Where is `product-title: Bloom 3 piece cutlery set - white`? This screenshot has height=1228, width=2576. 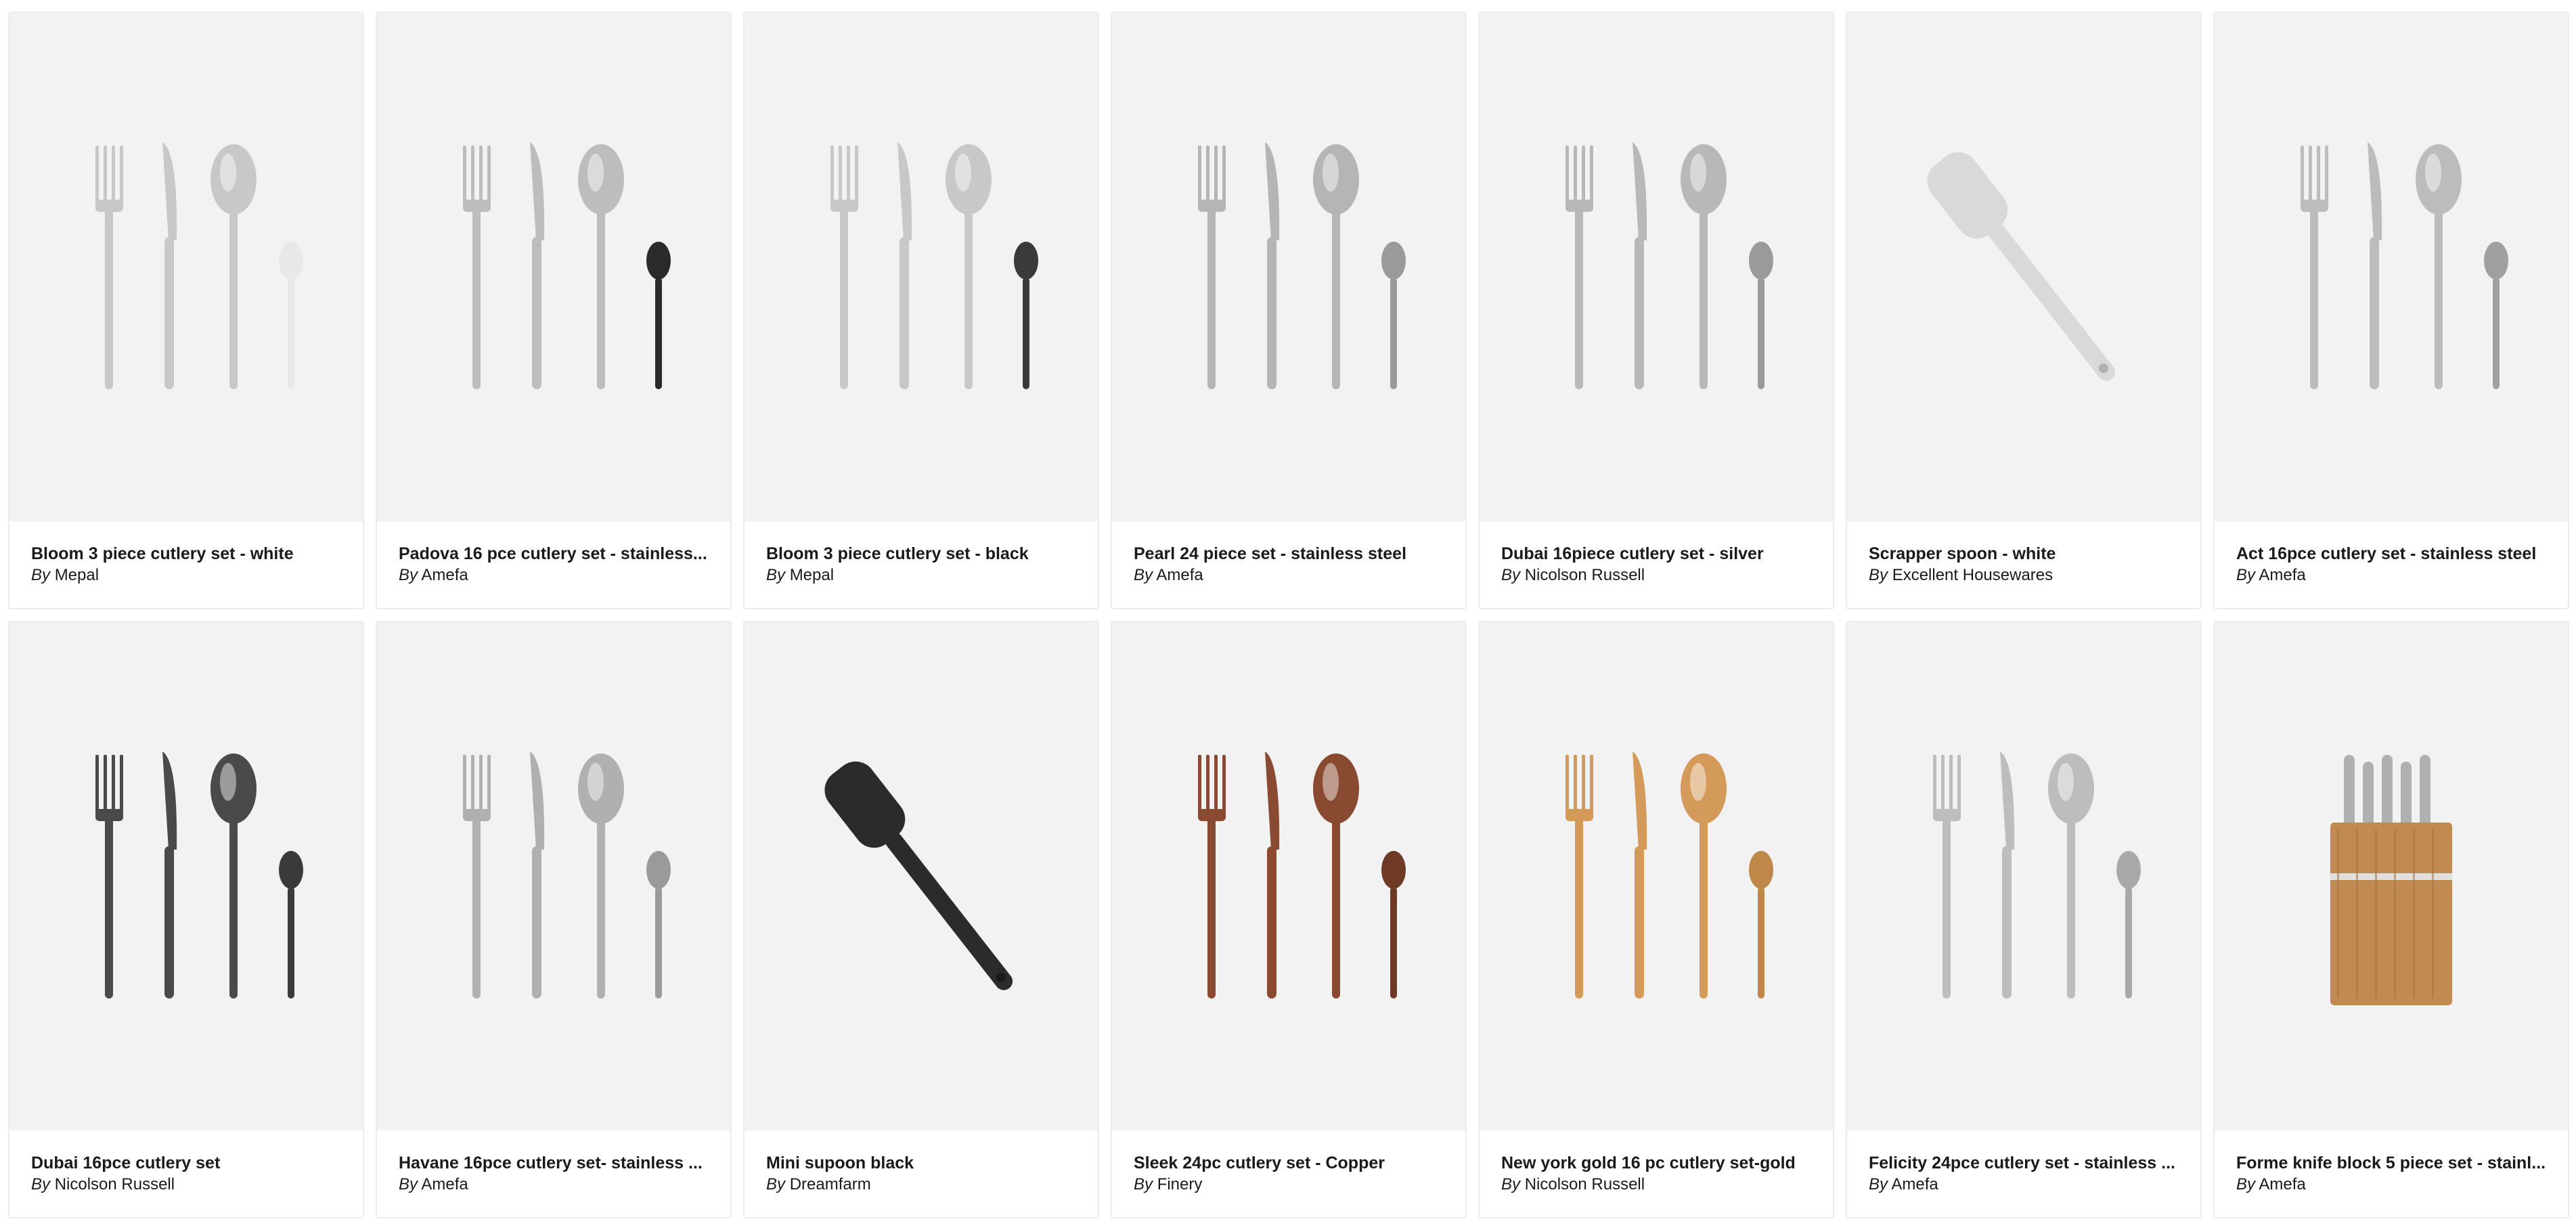 product-title: Bloom 3 piece cutlery set - white is located at coordinates (186, 554).